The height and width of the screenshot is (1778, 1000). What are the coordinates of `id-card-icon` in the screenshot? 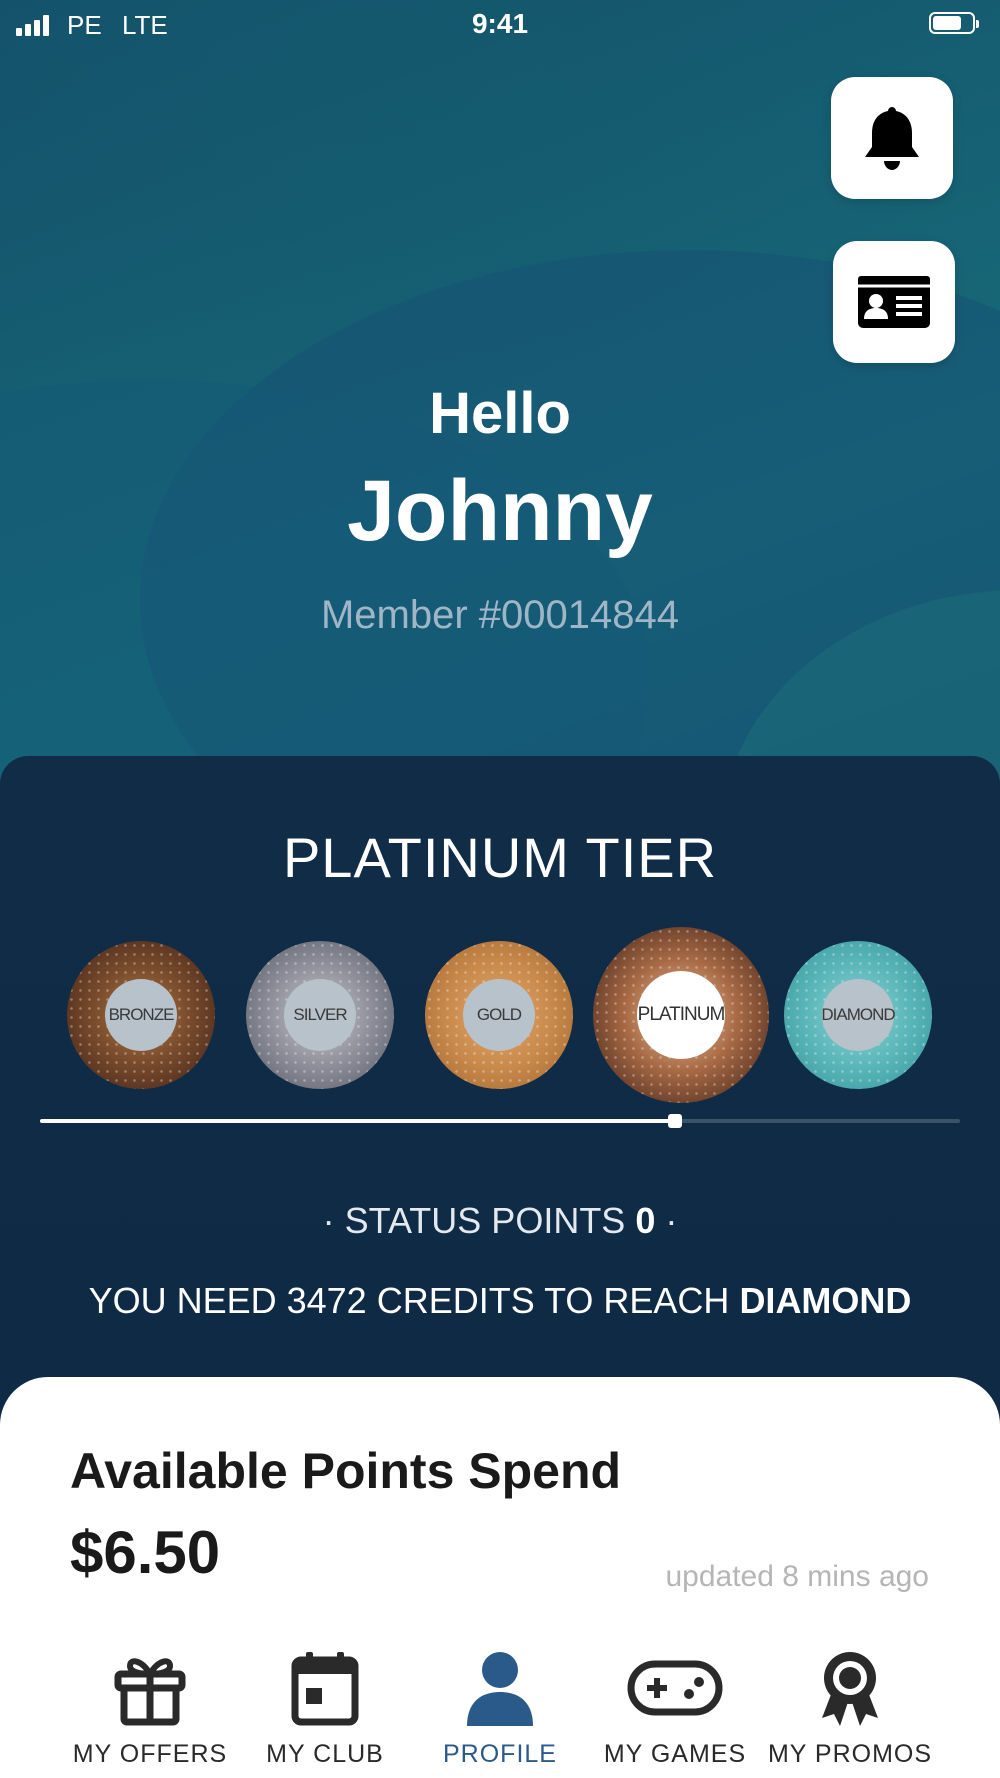 It's located at (894, 302).